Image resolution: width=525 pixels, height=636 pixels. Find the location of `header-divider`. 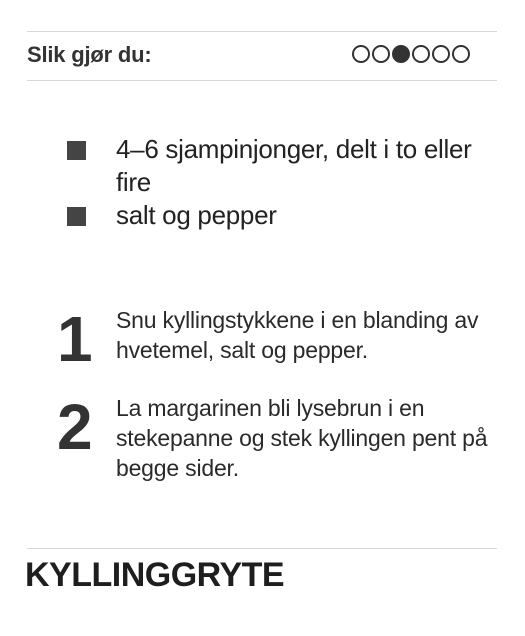

header-divider is located at coordinates (262, 80).